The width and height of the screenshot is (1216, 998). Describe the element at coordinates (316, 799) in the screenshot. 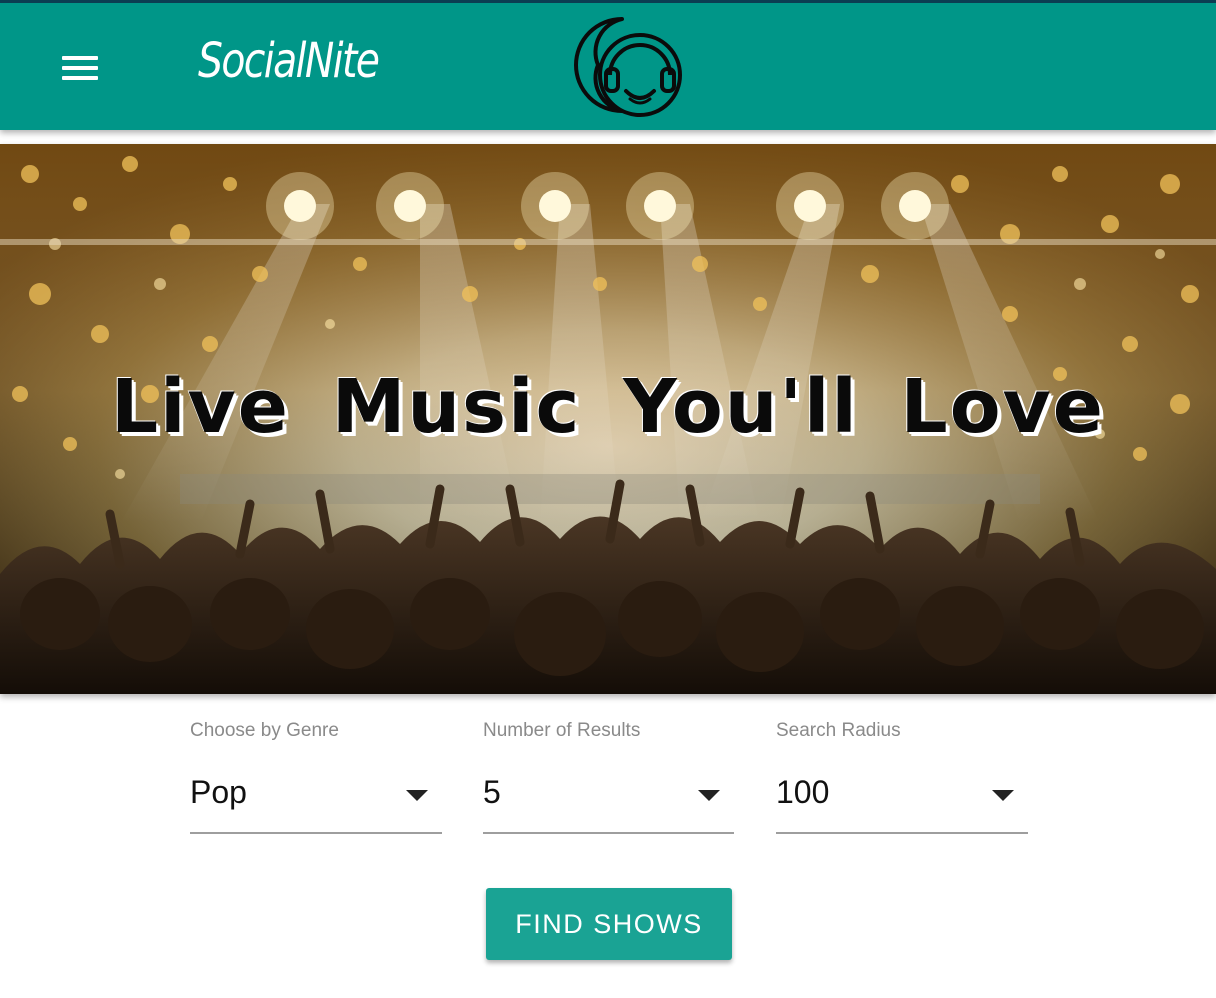

I see `genre-select: Pop` at that location.